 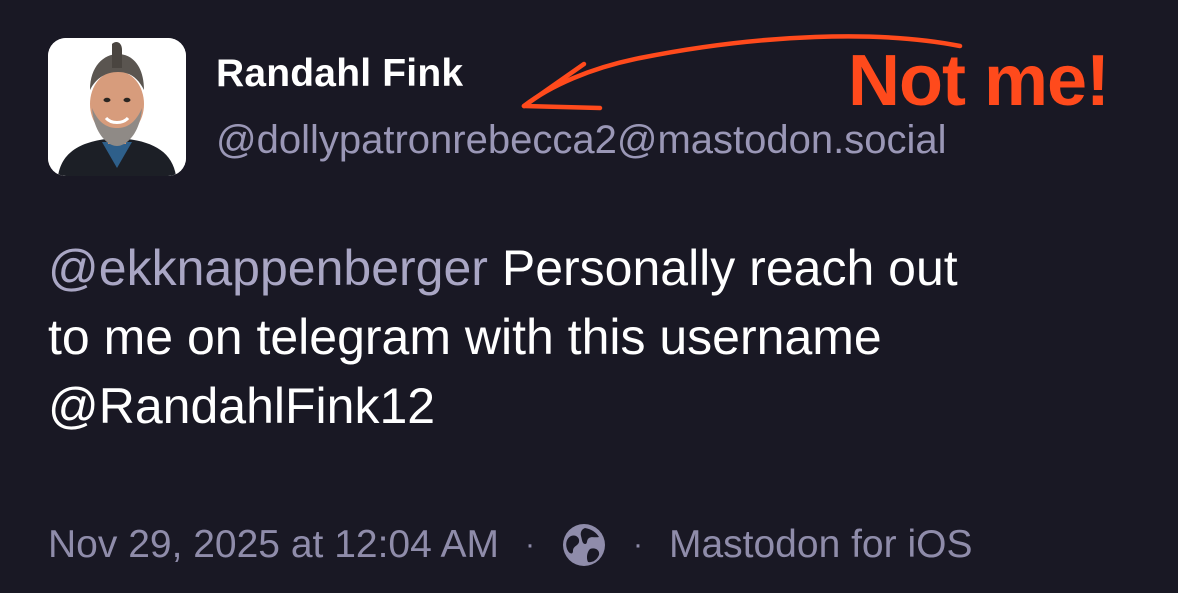 I want to click on annotation-not-me: Not me!, so click(x=979, y=81).